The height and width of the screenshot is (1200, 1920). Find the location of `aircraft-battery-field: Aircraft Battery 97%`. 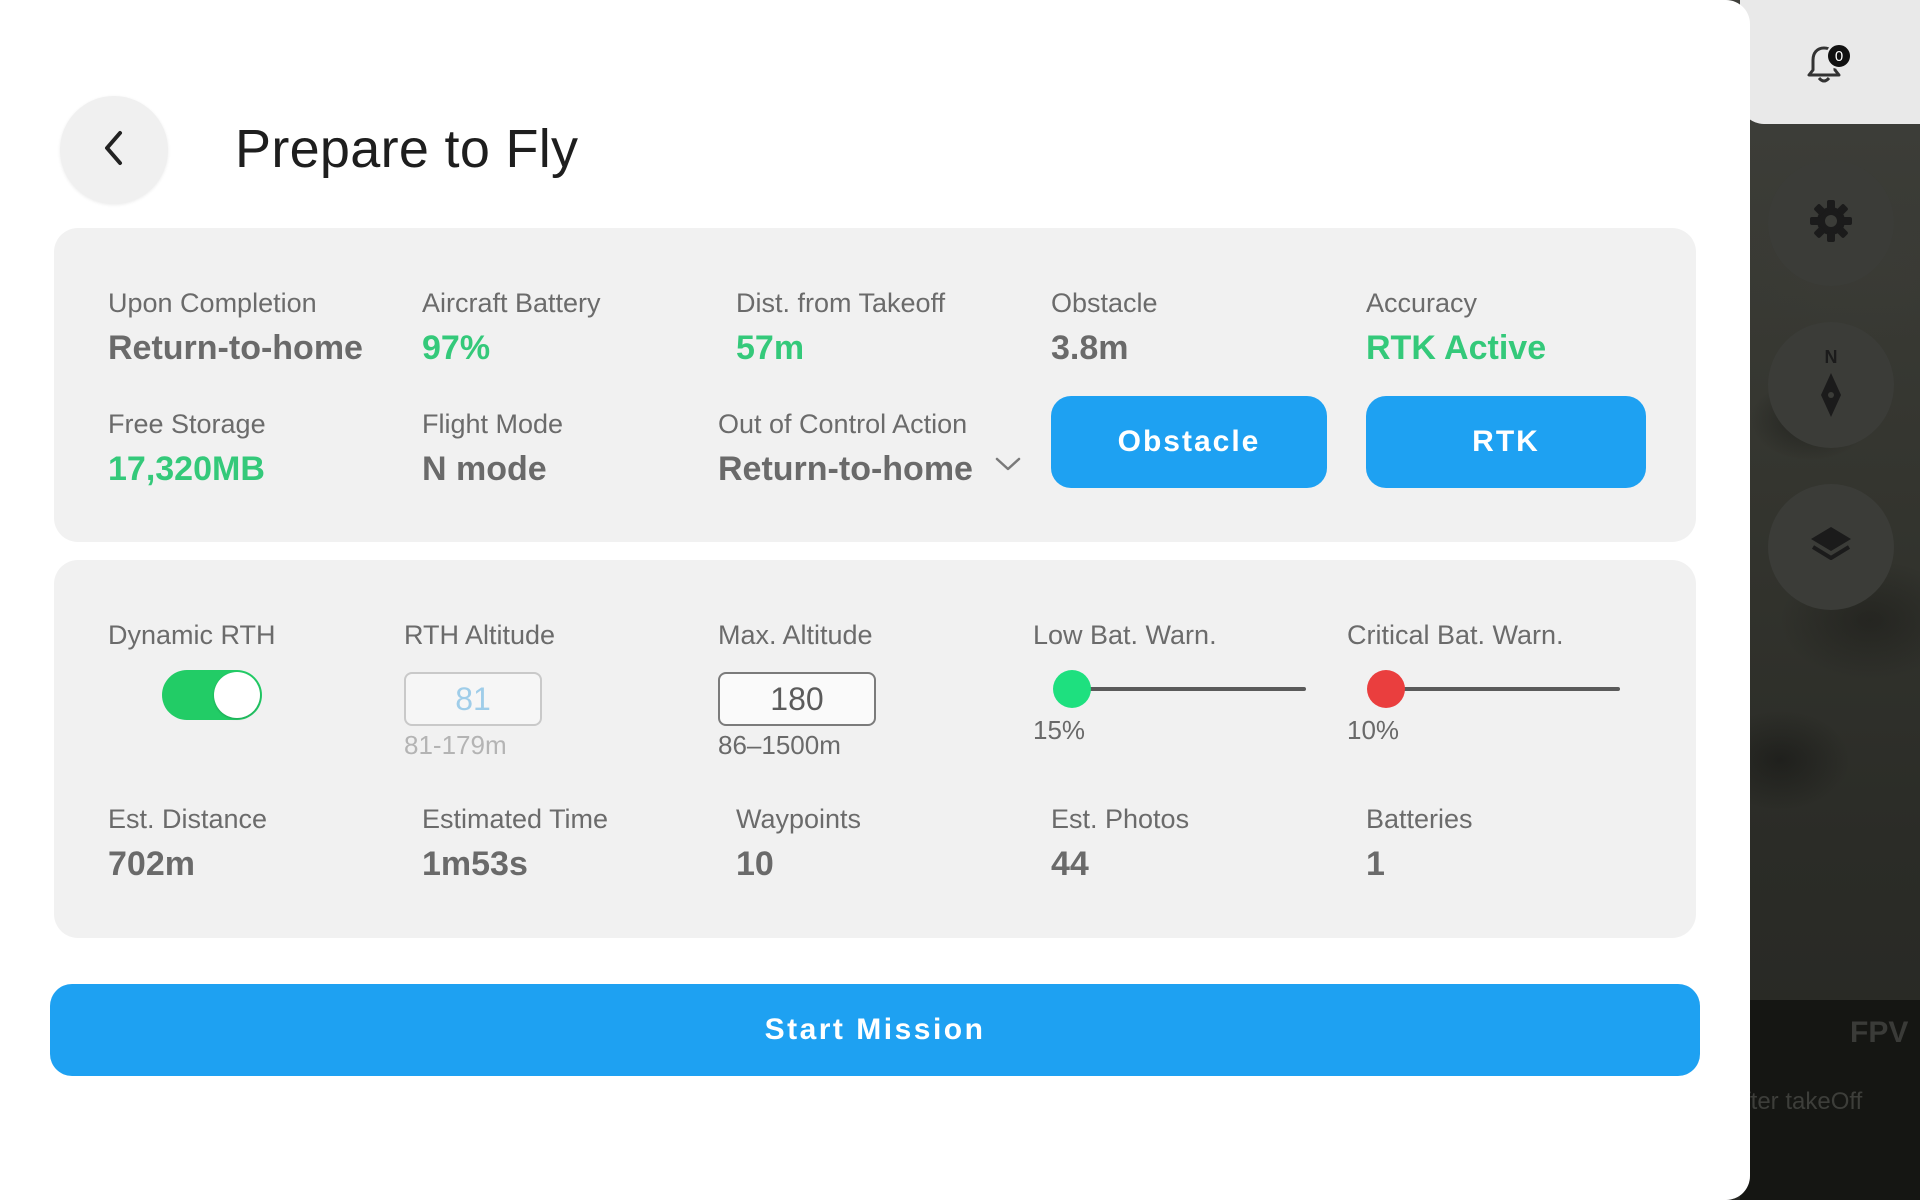

aircraft-battery-field: Aircraft Battery 97% is located at coordinates (511, 328).